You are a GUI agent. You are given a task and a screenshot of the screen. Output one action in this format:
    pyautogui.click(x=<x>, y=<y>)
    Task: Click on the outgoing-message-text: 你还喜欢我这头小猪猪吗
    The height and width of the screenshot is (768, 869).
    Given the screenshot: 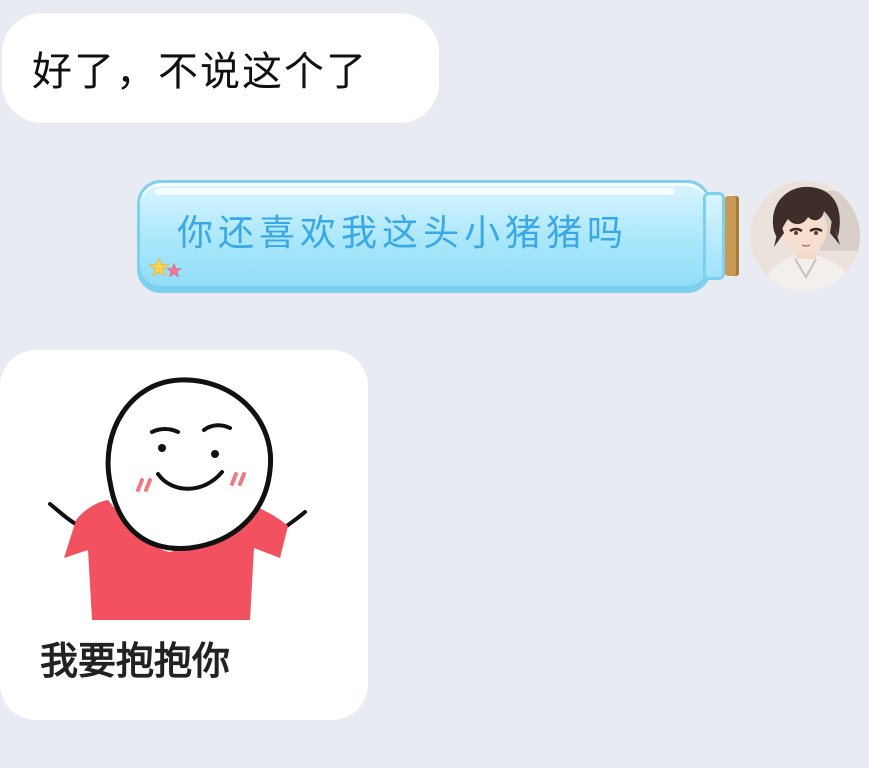 What is the action you would take?
    pyautogui.click(x=403, y=233)
    